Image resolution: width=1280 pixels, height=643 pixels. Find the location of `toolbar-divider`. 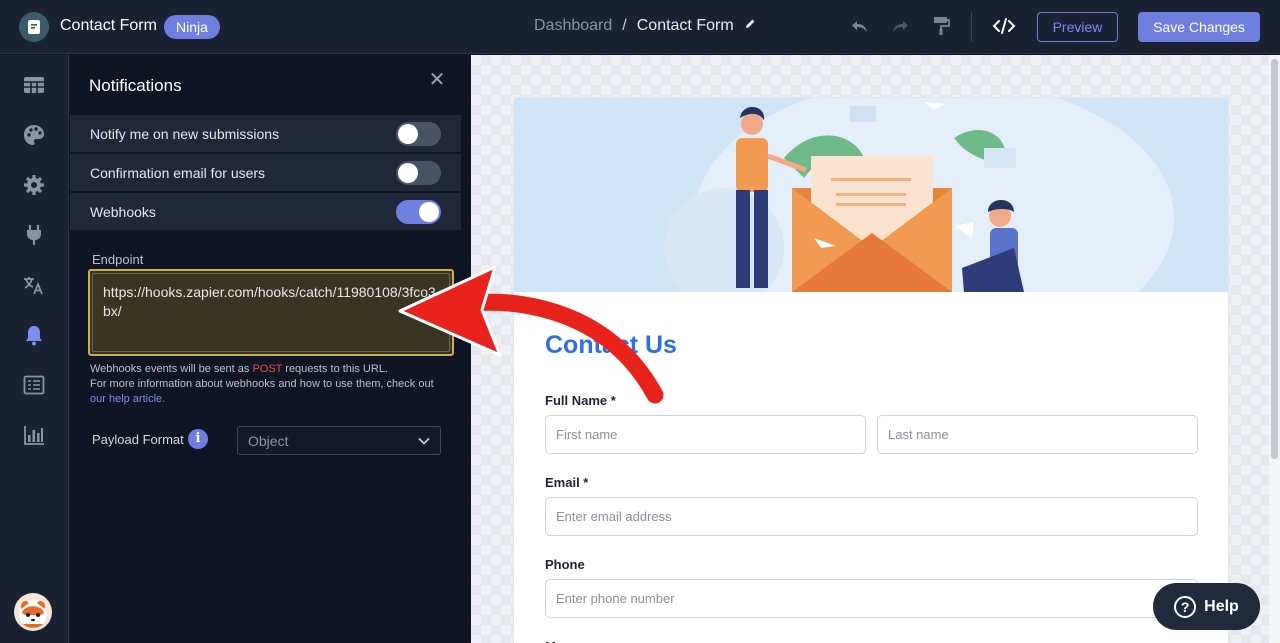

toolbar-divider is located at coordinates (971, 27).